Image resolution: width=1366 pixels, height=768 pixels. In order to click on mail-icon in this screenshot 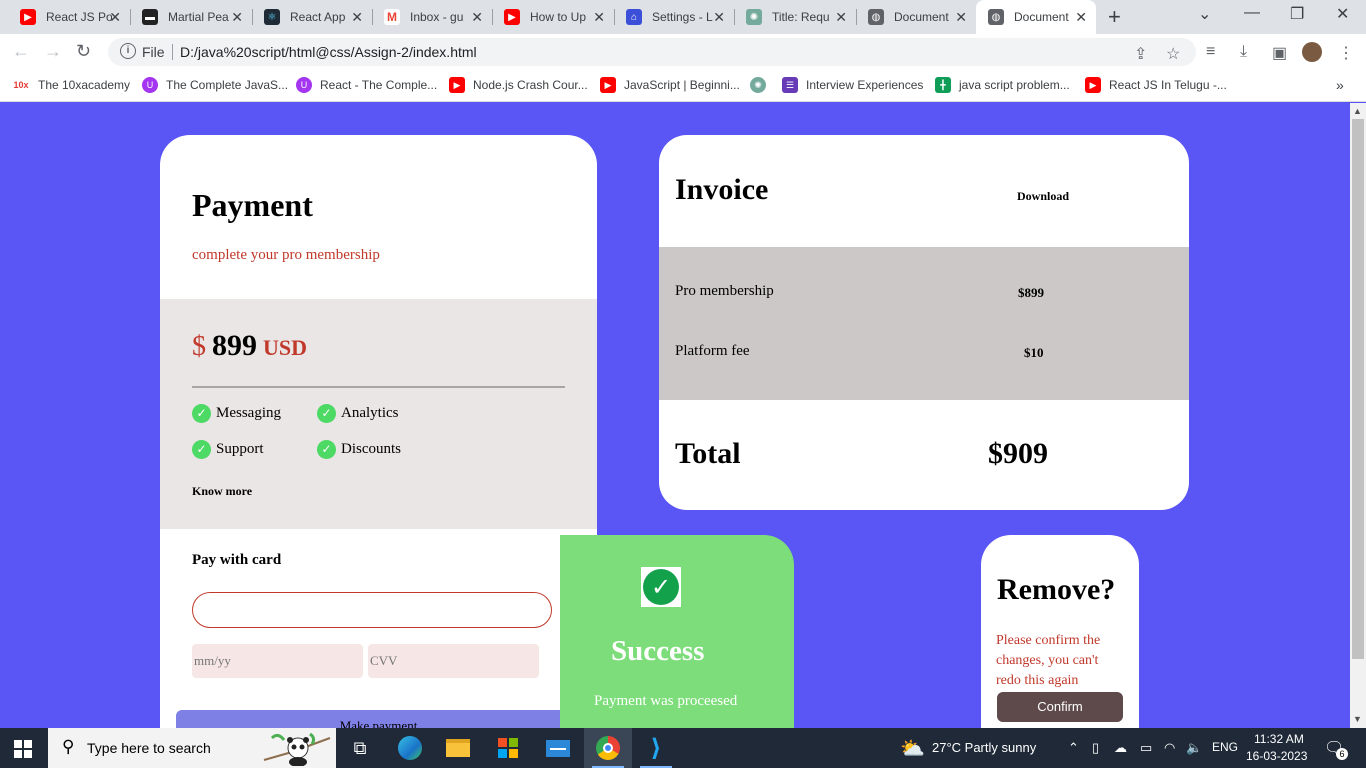, I will do `click(558, 748)`.